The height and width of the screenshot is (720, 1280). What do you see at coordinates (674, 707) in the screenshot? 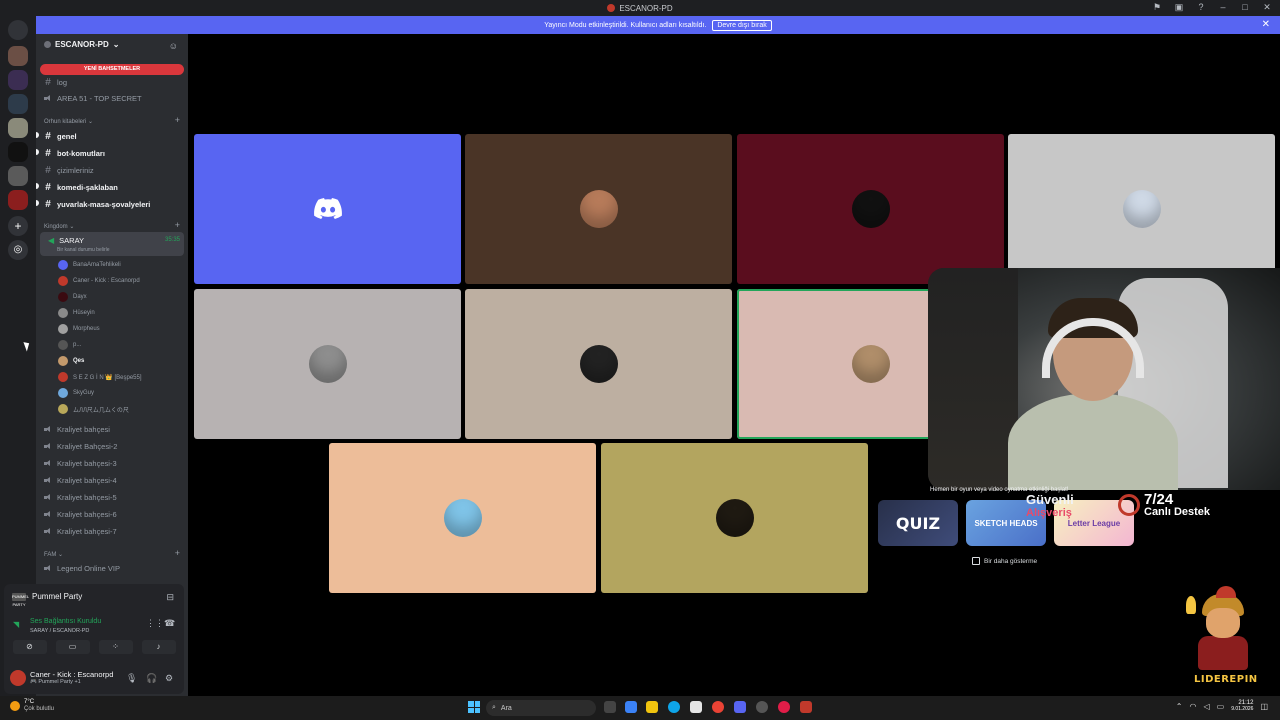
I see `edge-icon` at bounding box center [674, 707].